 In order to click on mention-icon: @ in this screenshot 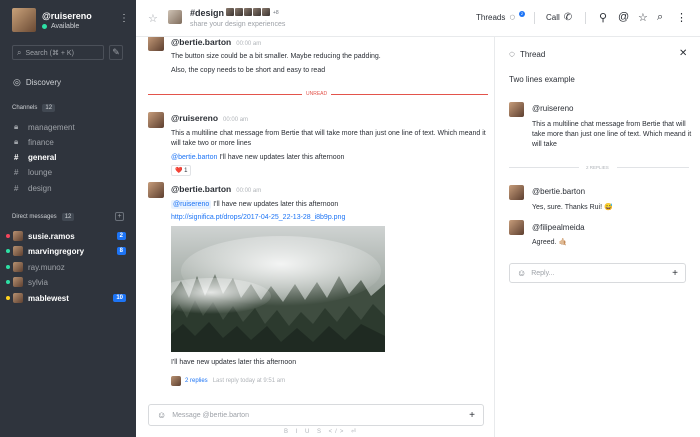, I will do `click(623, 17)`.